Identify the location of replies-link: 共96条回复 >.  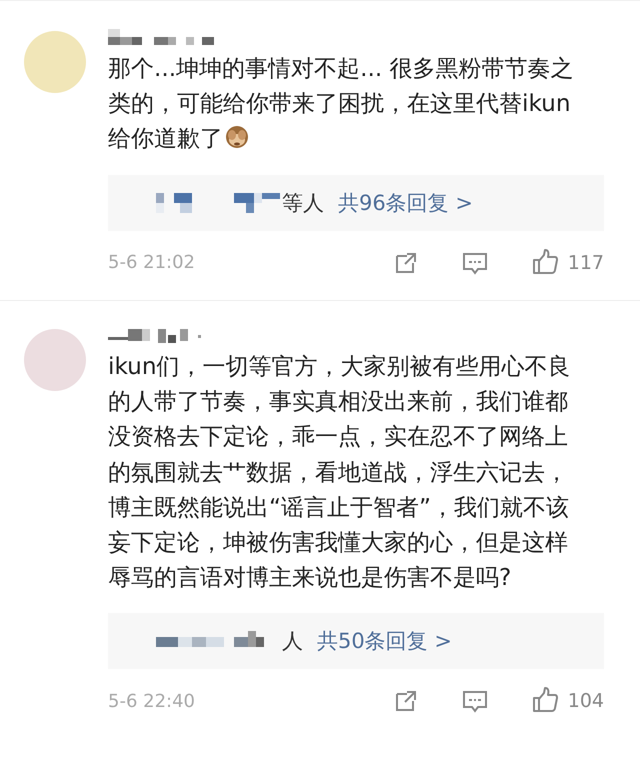
(405, 202).